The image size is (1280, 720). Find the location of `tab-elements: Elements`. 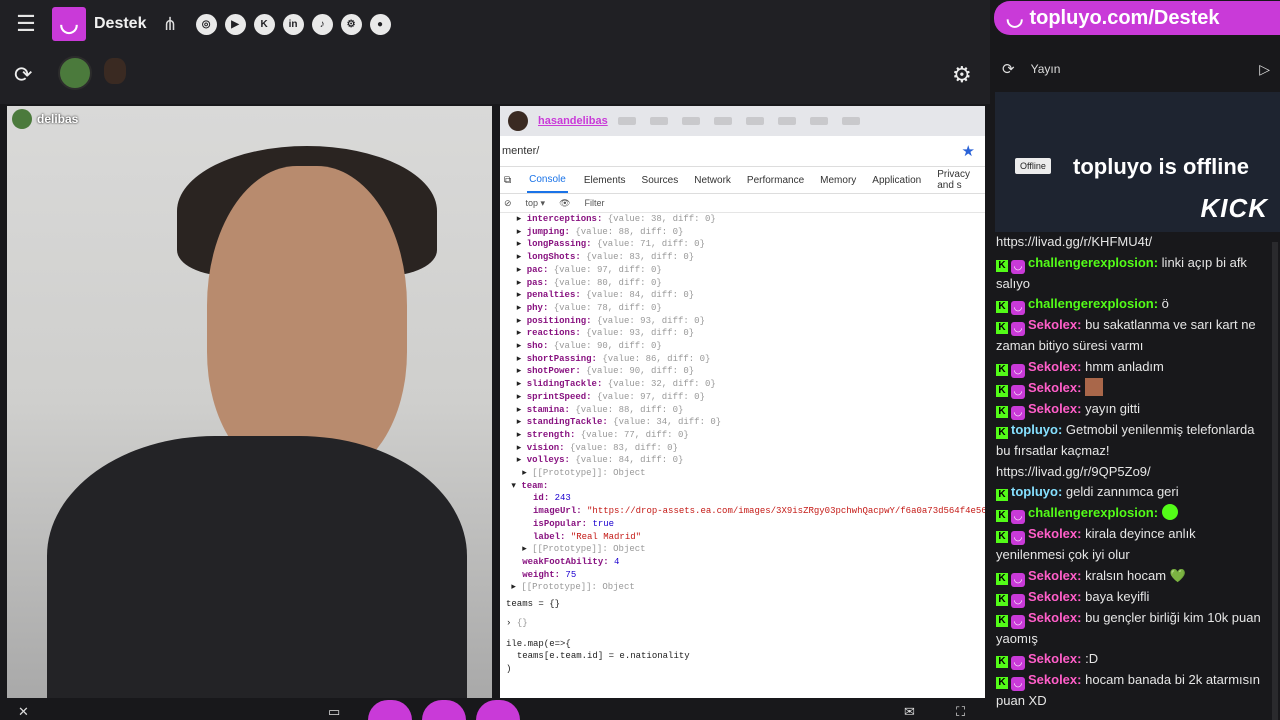

tab-elements: Elements is located at coordinates (605, 180).